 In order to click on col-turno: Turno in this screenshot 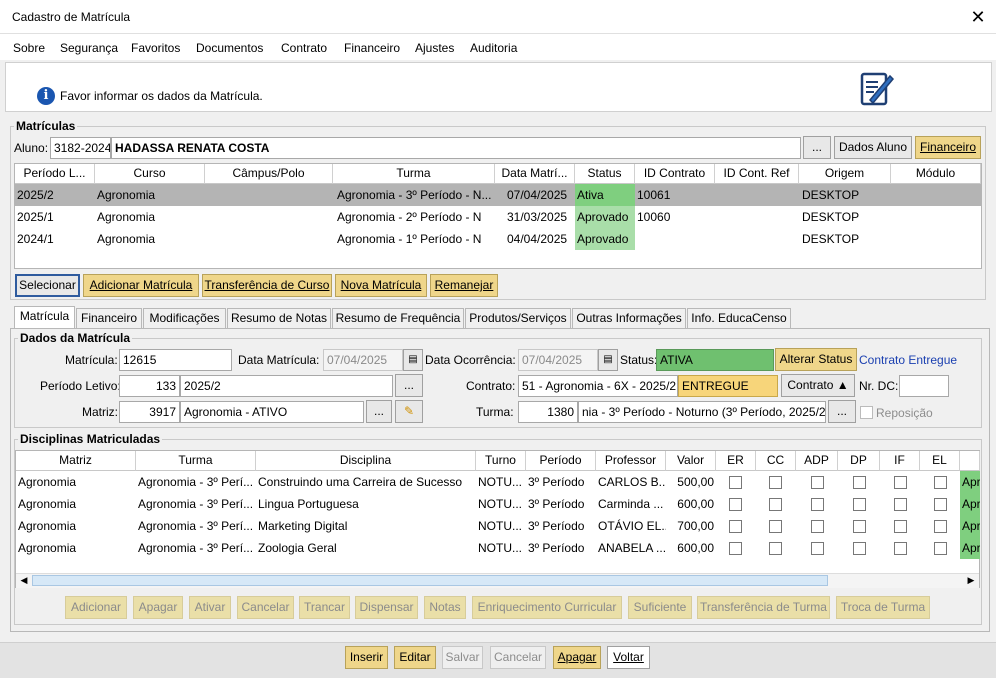, I will do `click(501, 461)`.